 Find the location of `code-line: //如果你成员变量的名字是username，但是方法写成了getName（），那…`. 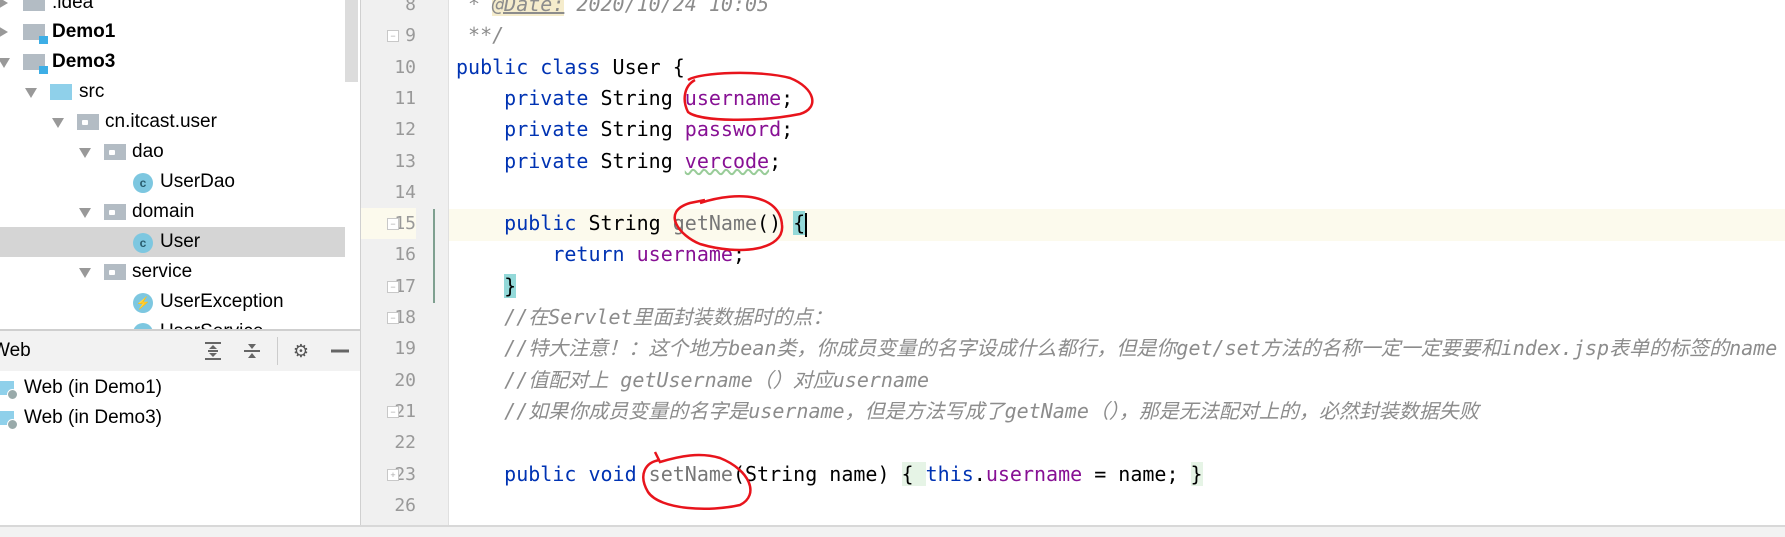

code-line: //如果你成员变量的名字是username，但是方法写成了getName（），那… is located at coordinates (967, 411).